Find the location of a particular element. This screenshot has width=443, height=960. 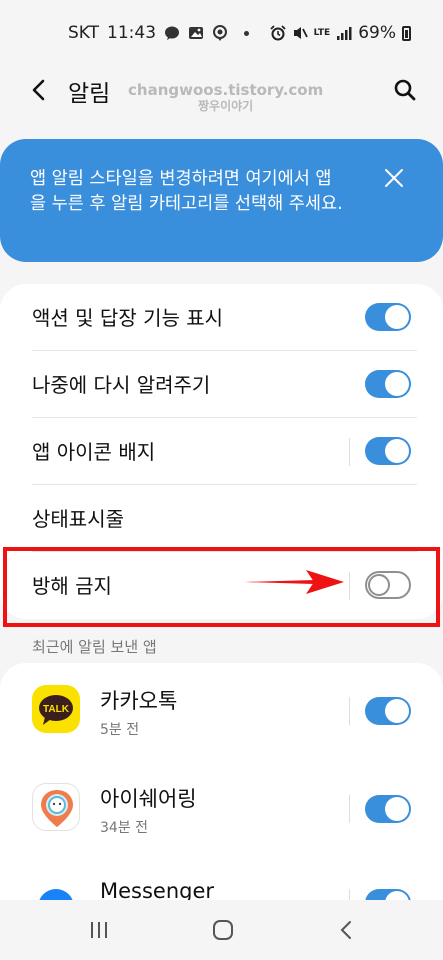

kakaotalk-icon-text: TALK is located at coordinates (56, 709).